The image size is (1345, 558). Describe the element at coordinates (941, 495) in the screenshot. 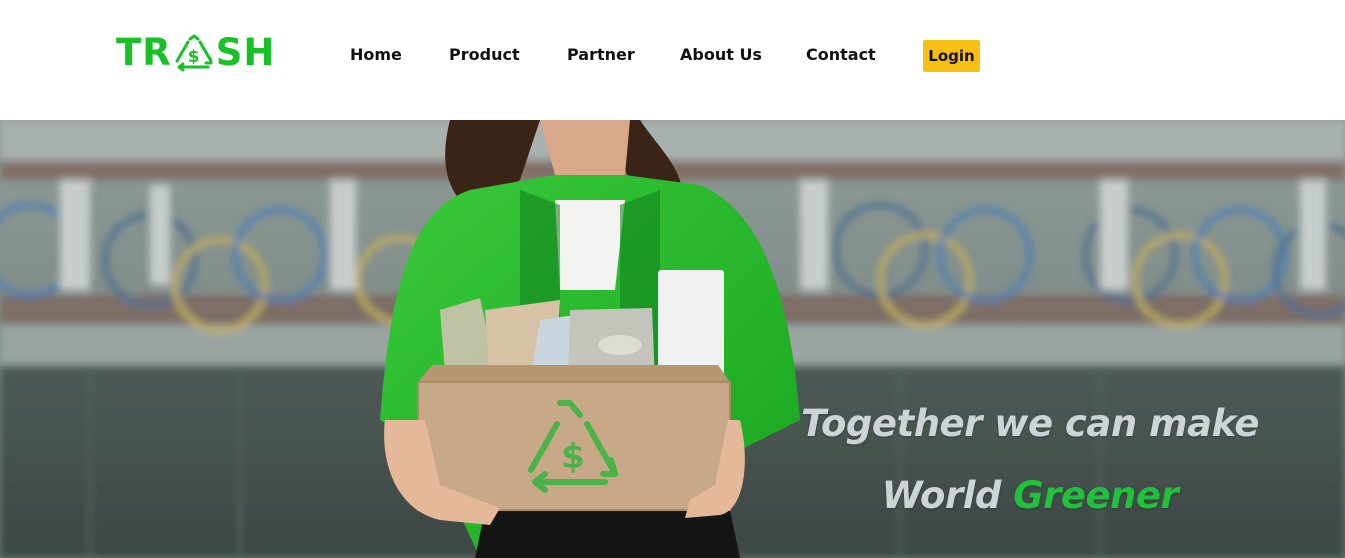

I see `tagline-world: World` at that location.